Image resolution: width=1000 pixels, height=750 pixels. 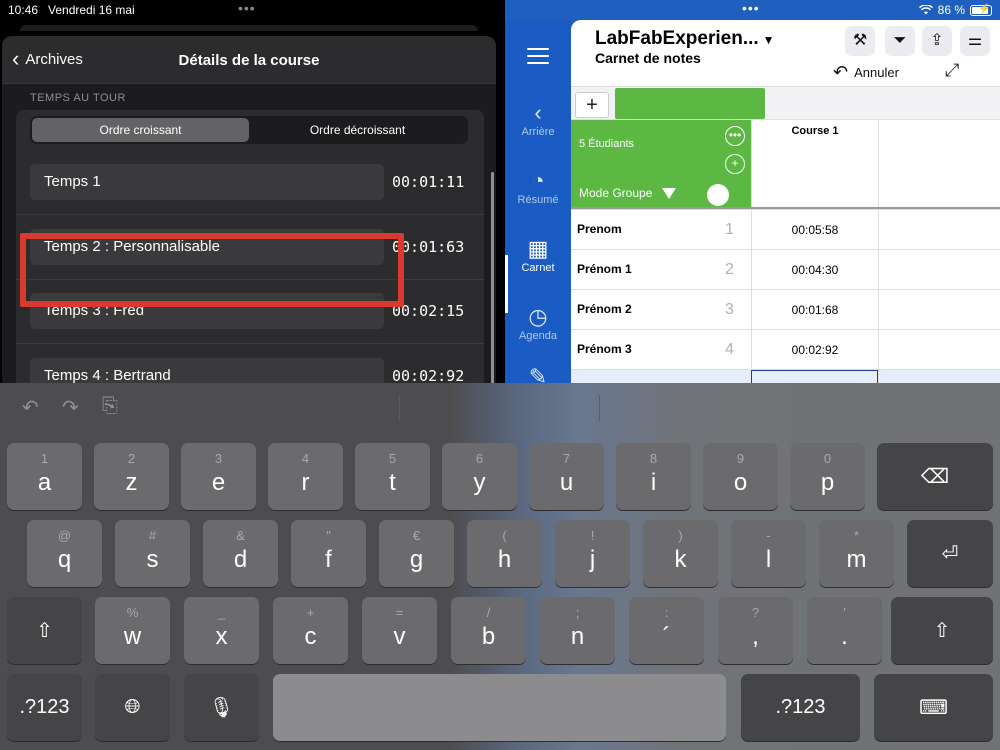 I want to click on grade-cell: 00:02:92, so click(x=814, y=350).